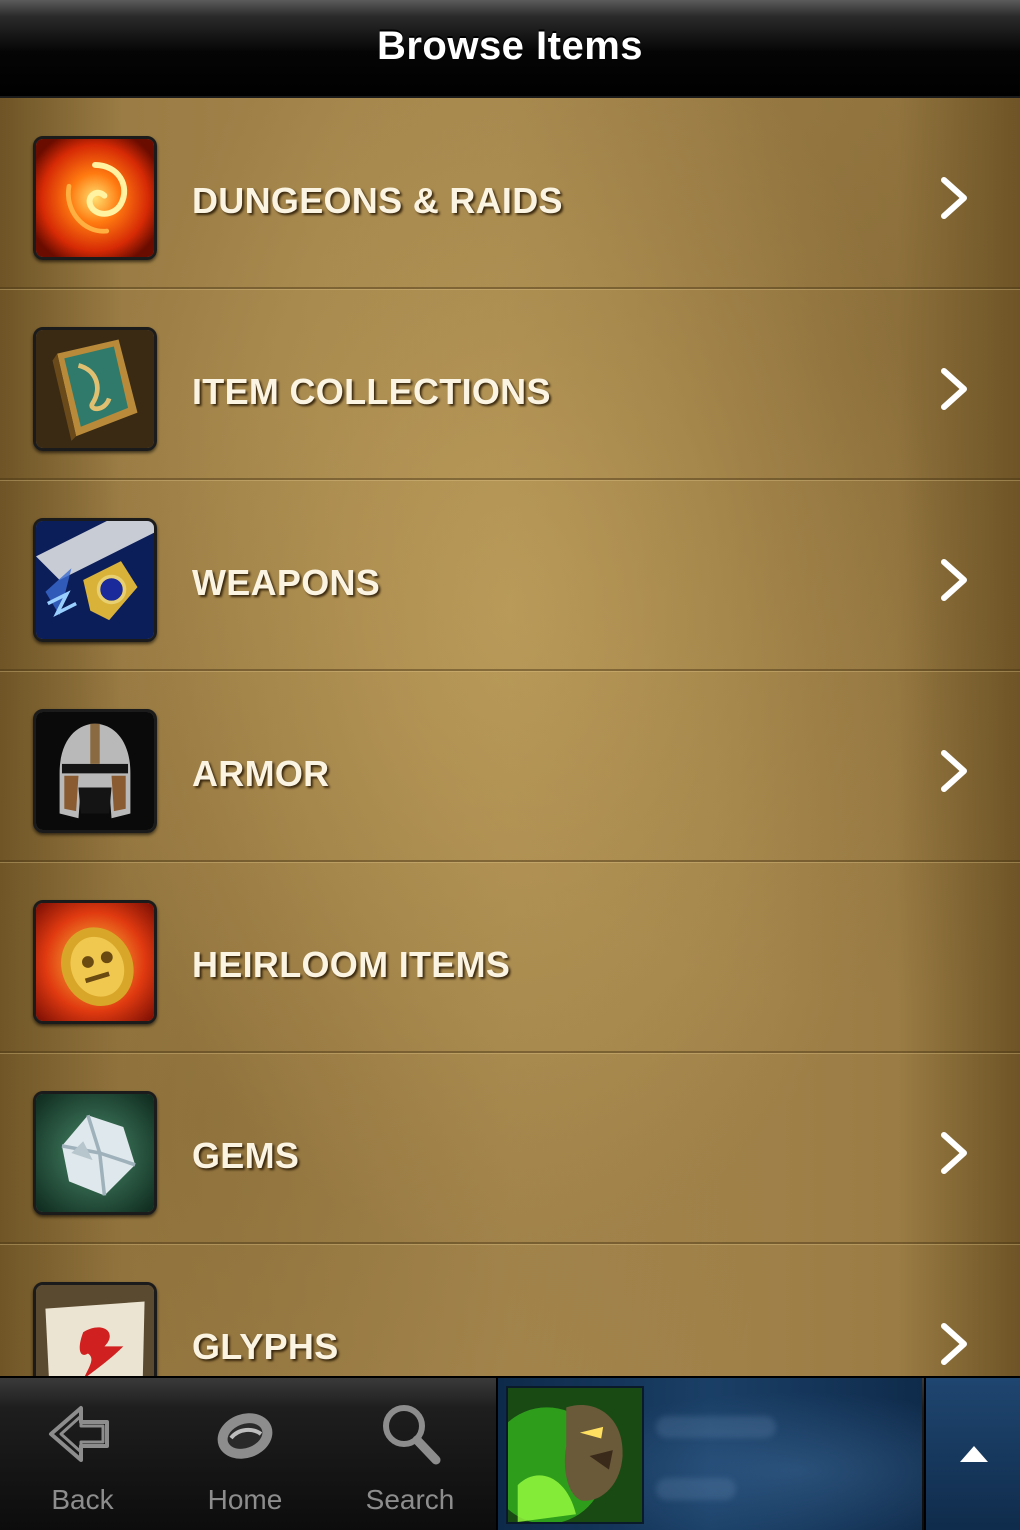 The height and width of the screenshot is (1530, 1020). I want to click on back-button: Back, so click(82, 1454).